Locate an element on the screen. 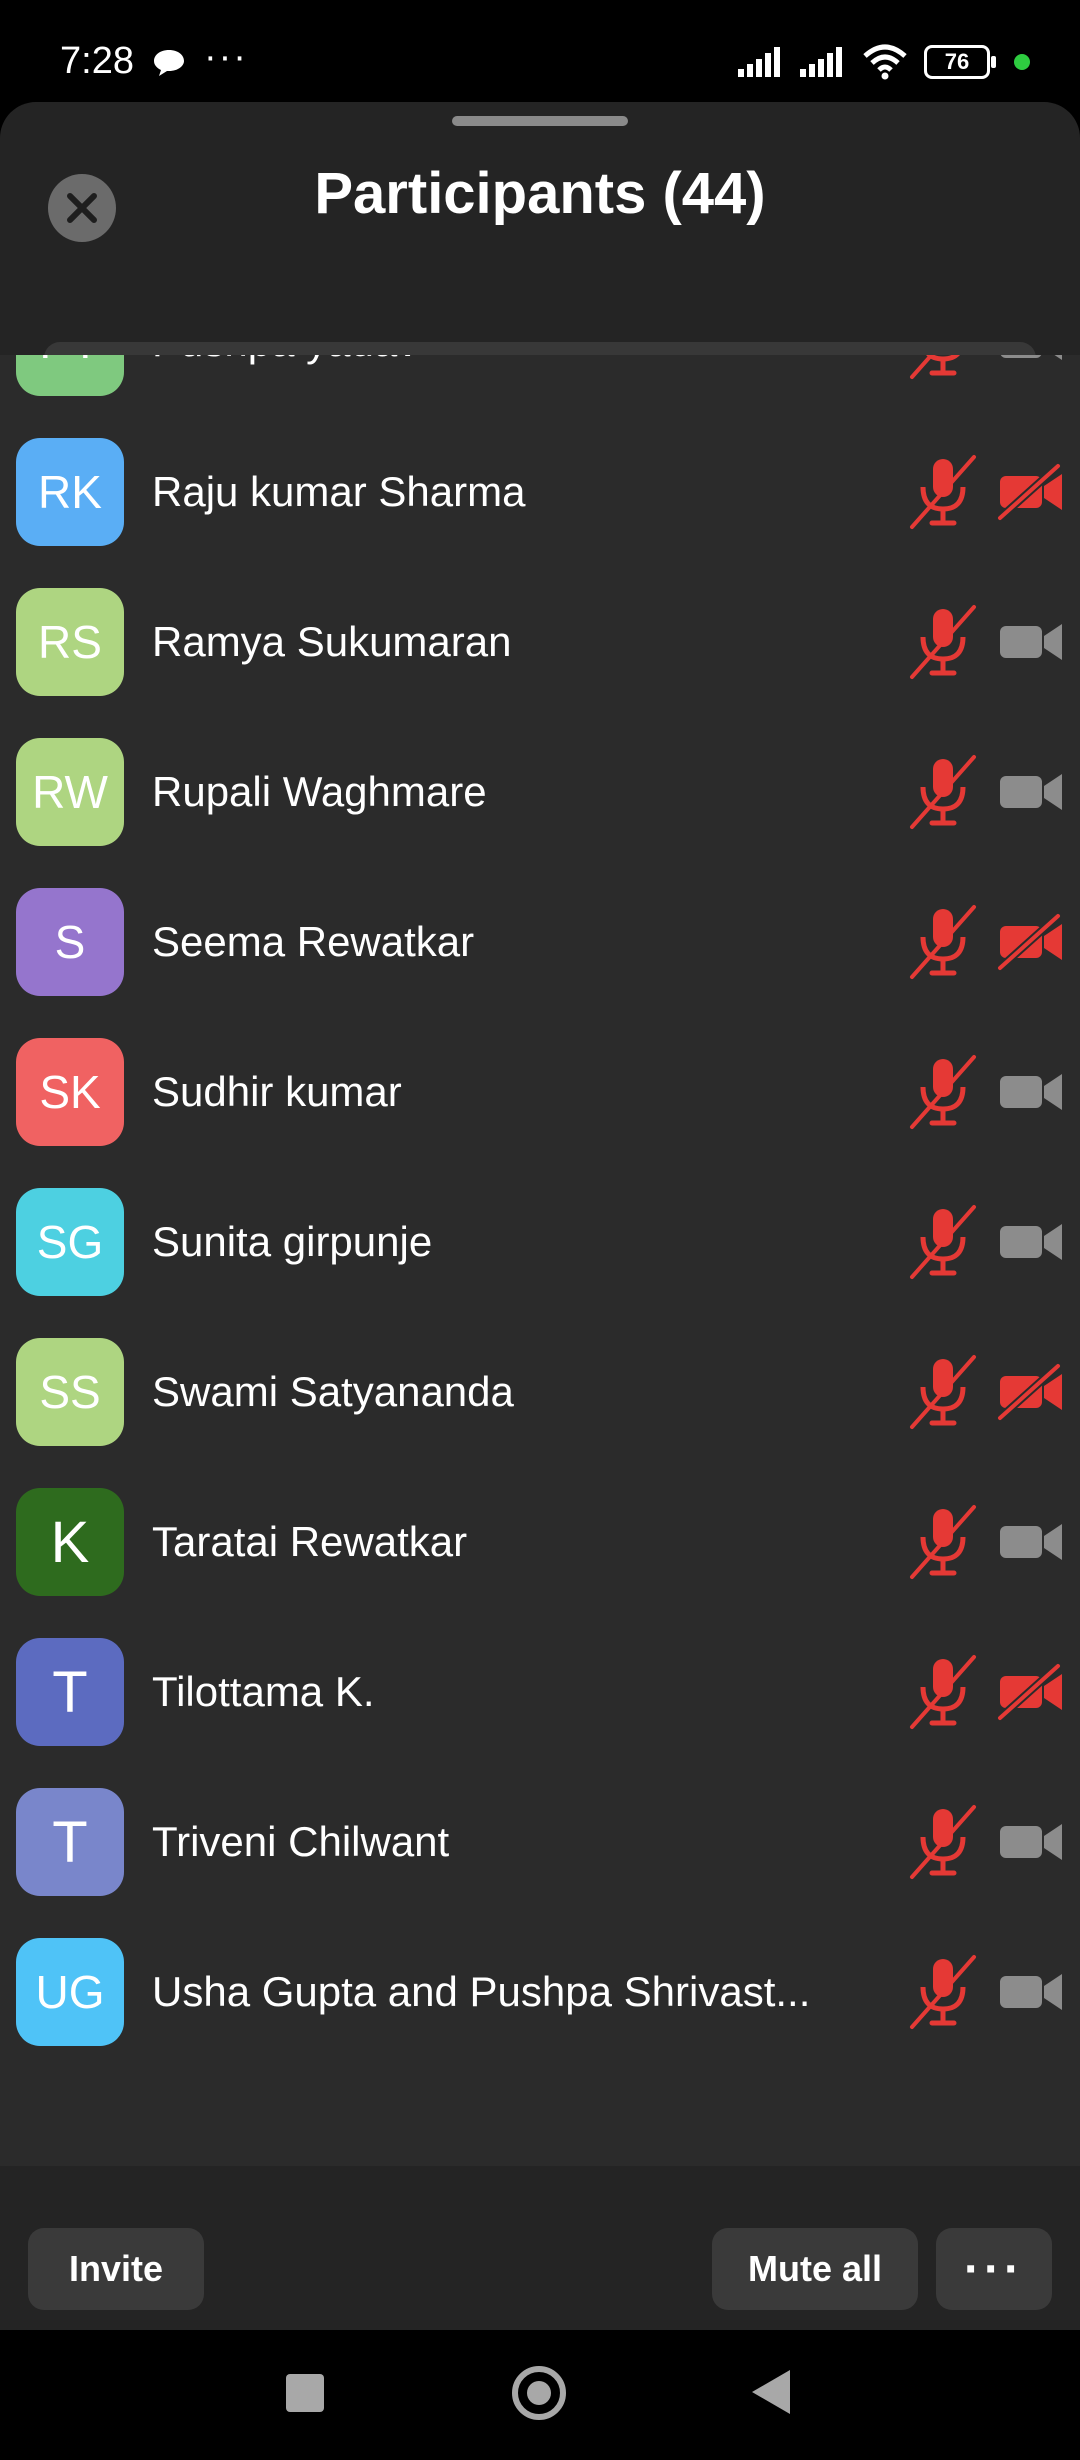 The height and width of the screenshot is (2460, 1080). home-button is located at coordinates (539, 2393).